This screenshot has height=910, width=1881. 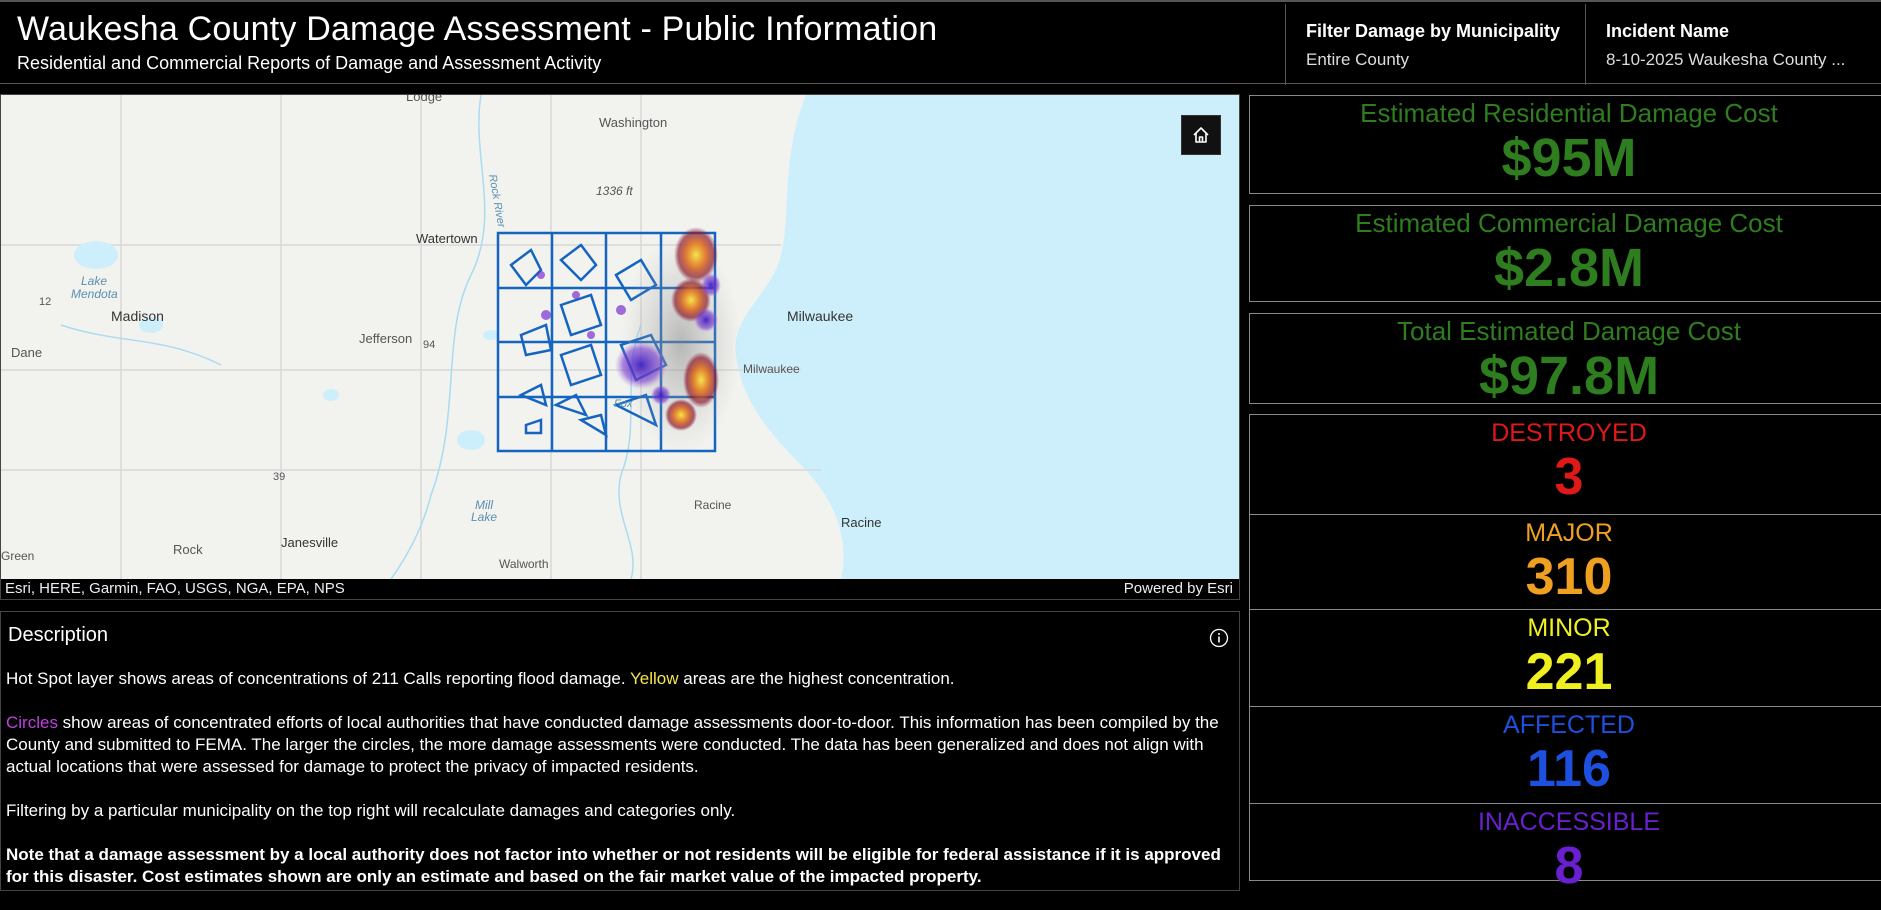 I want to click on inaccessible-label: INACCESSIBLE, so click(x=1568, y=822).